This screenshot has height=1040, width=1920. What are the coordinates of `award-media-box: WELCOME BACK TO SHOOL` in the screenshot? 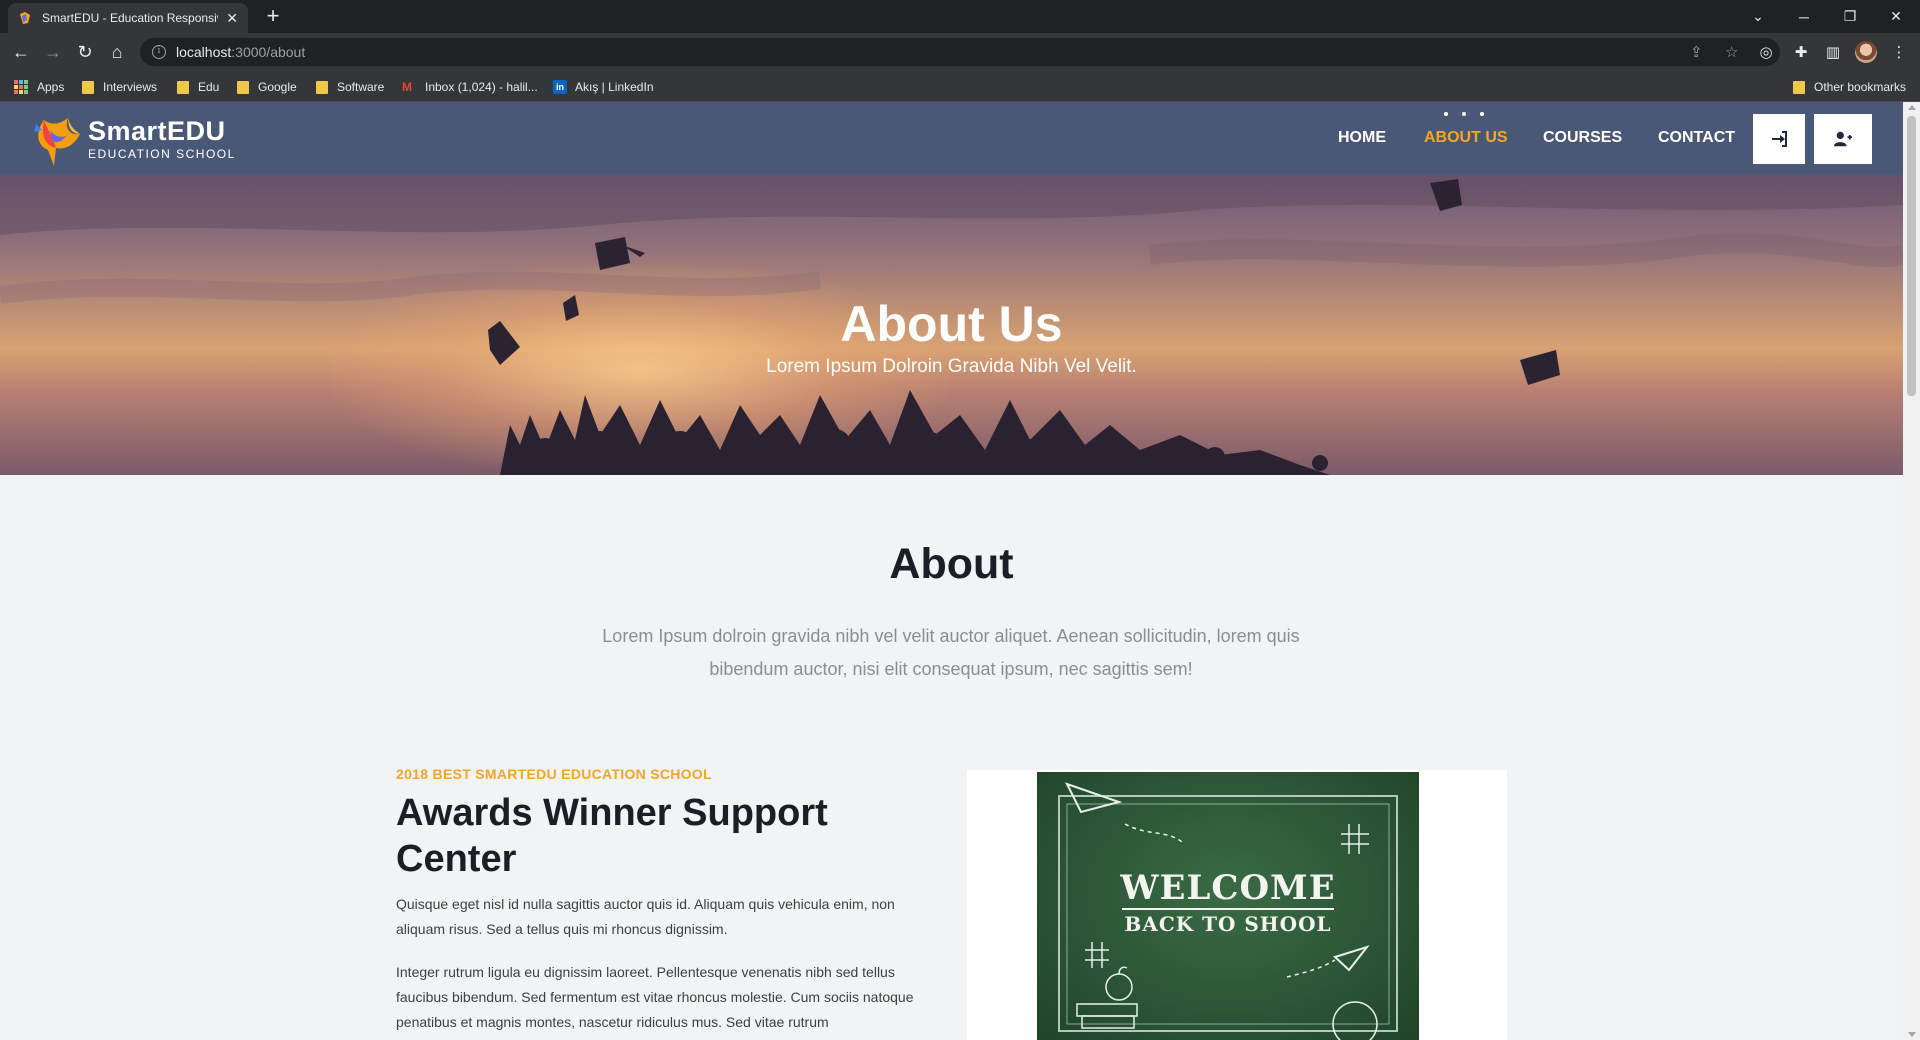 It's located at (1237, 905).